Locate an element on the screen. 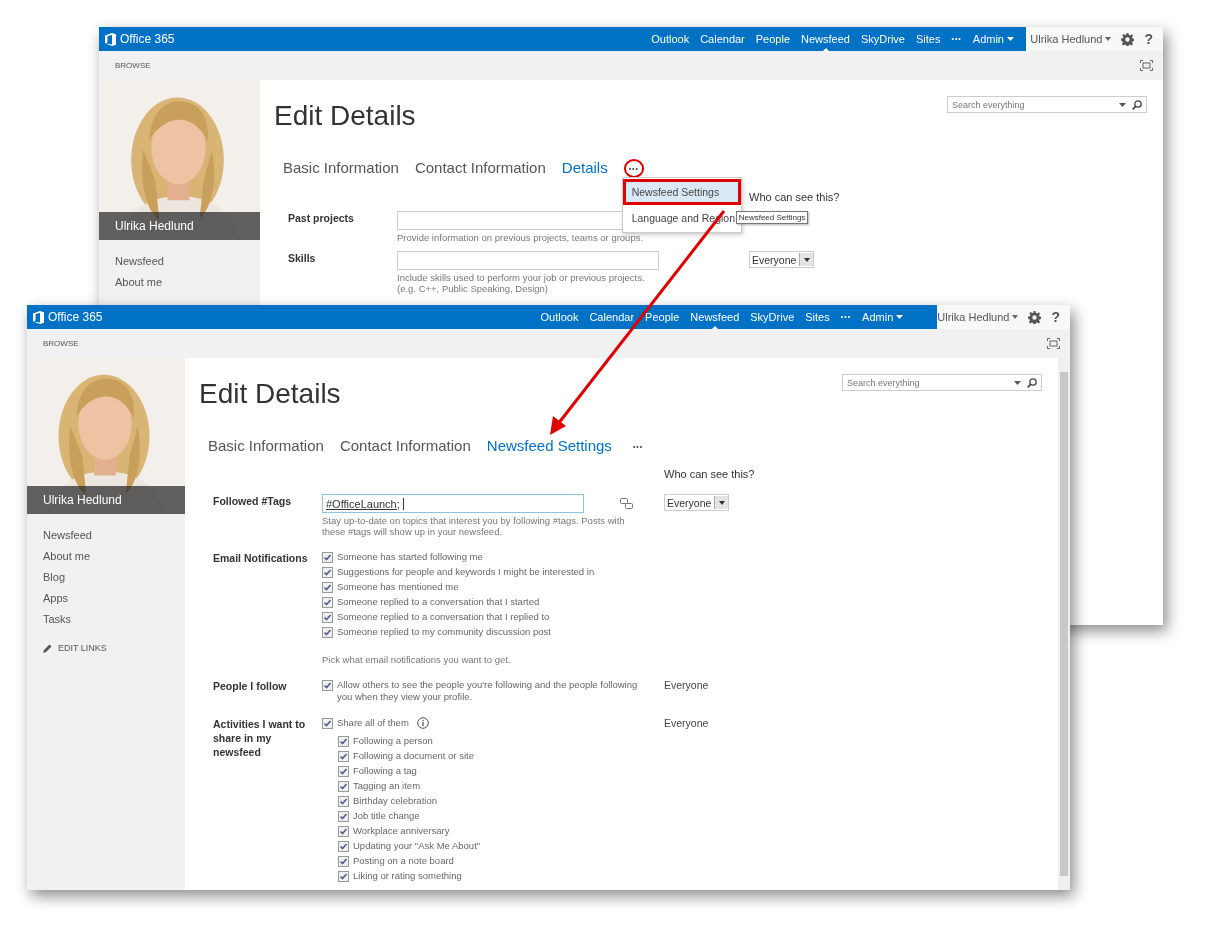 This screenshot has width=1218, height=946. checkbox-label: Someone has mentioned me is located at coordinates (398, 587).